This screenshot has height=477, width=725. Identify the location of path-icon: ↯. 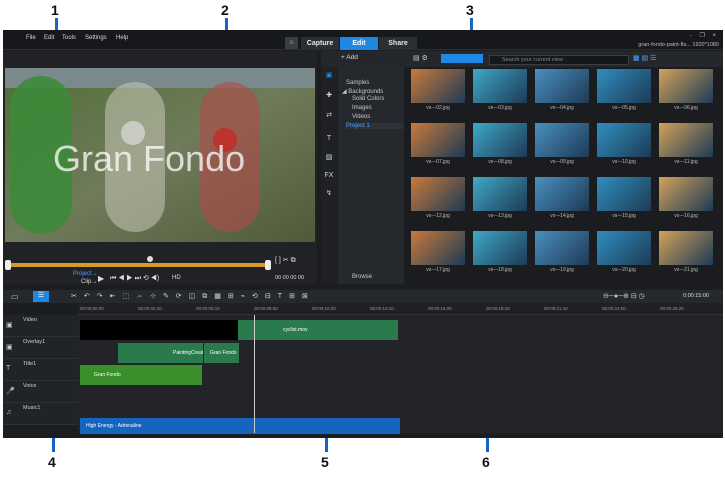
(329, 194).